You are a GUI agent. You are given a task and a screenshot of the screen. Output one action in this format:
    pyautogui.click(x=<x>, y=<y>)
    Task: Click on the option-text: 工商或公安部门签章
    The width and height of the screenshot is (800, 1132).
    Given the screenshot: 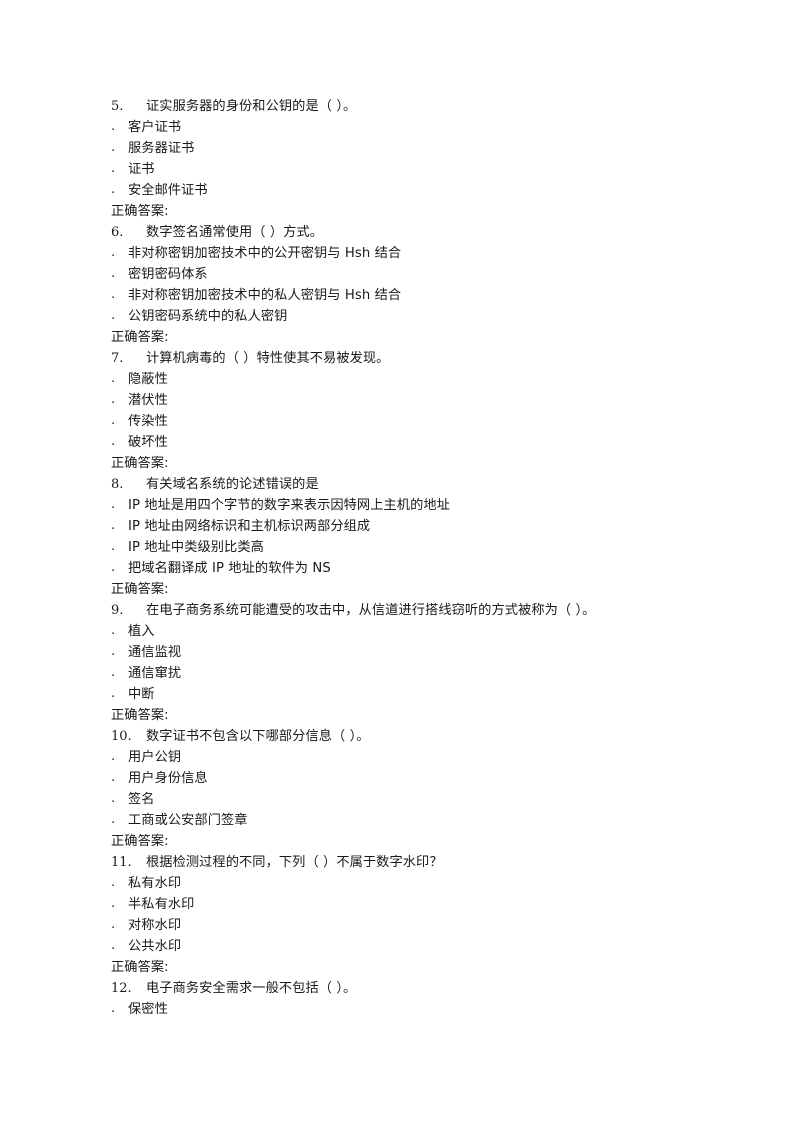 What is the action you would take?
    pyautogui.click(x=188, y=820)
    